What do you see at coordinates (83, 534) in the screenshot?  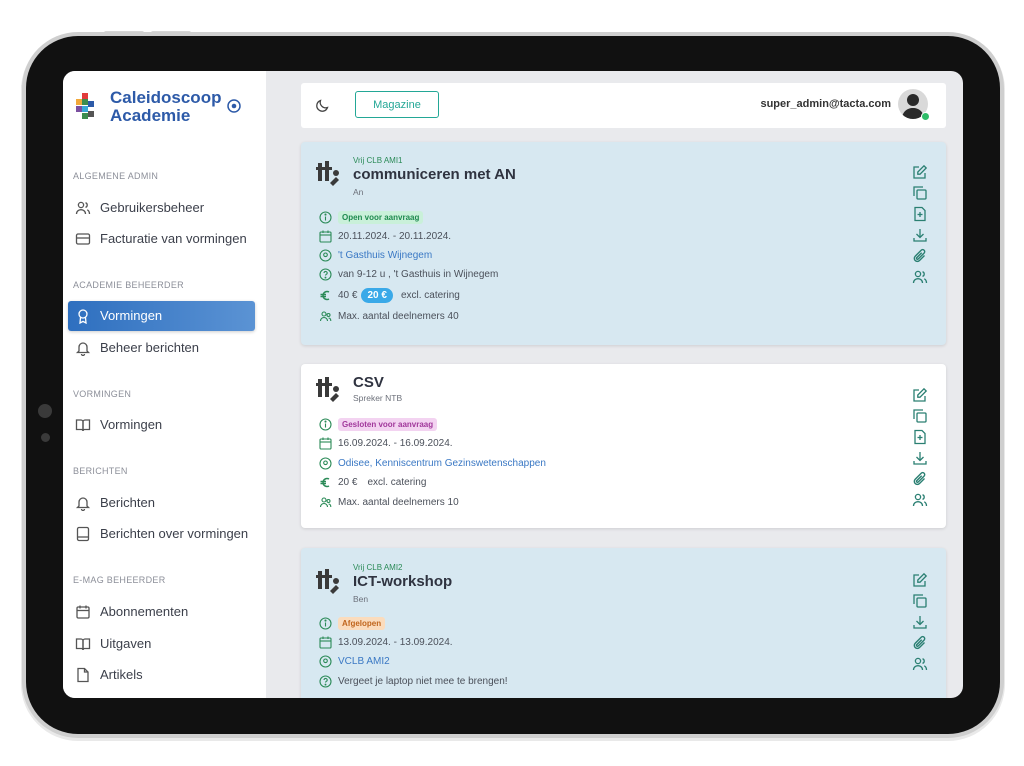 I see `tablet-icon` at bounding box center [83, 534].